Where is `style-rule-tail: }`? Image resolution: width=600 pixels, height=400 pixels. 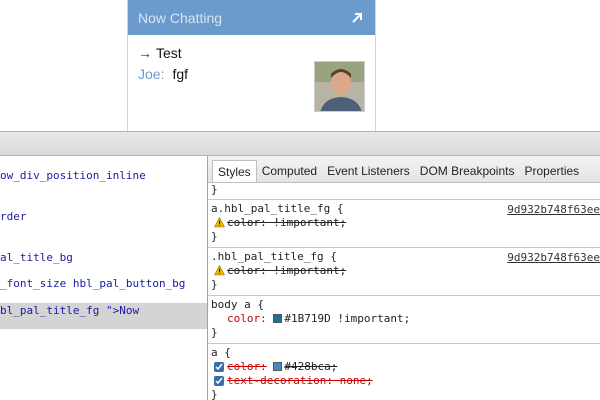 style-rule-tail: } is located at coordinates (404, 191).